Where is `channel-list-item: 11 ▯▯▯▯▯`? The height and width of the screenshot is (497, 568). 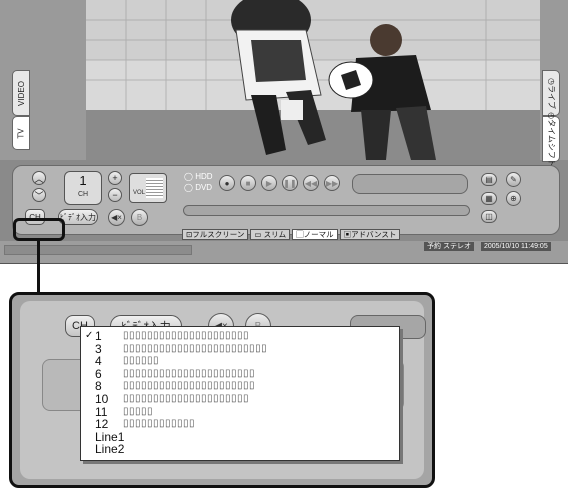 channel-list-item: 11 ▯▯▯▯▯ is located at coordinates (239, 412).